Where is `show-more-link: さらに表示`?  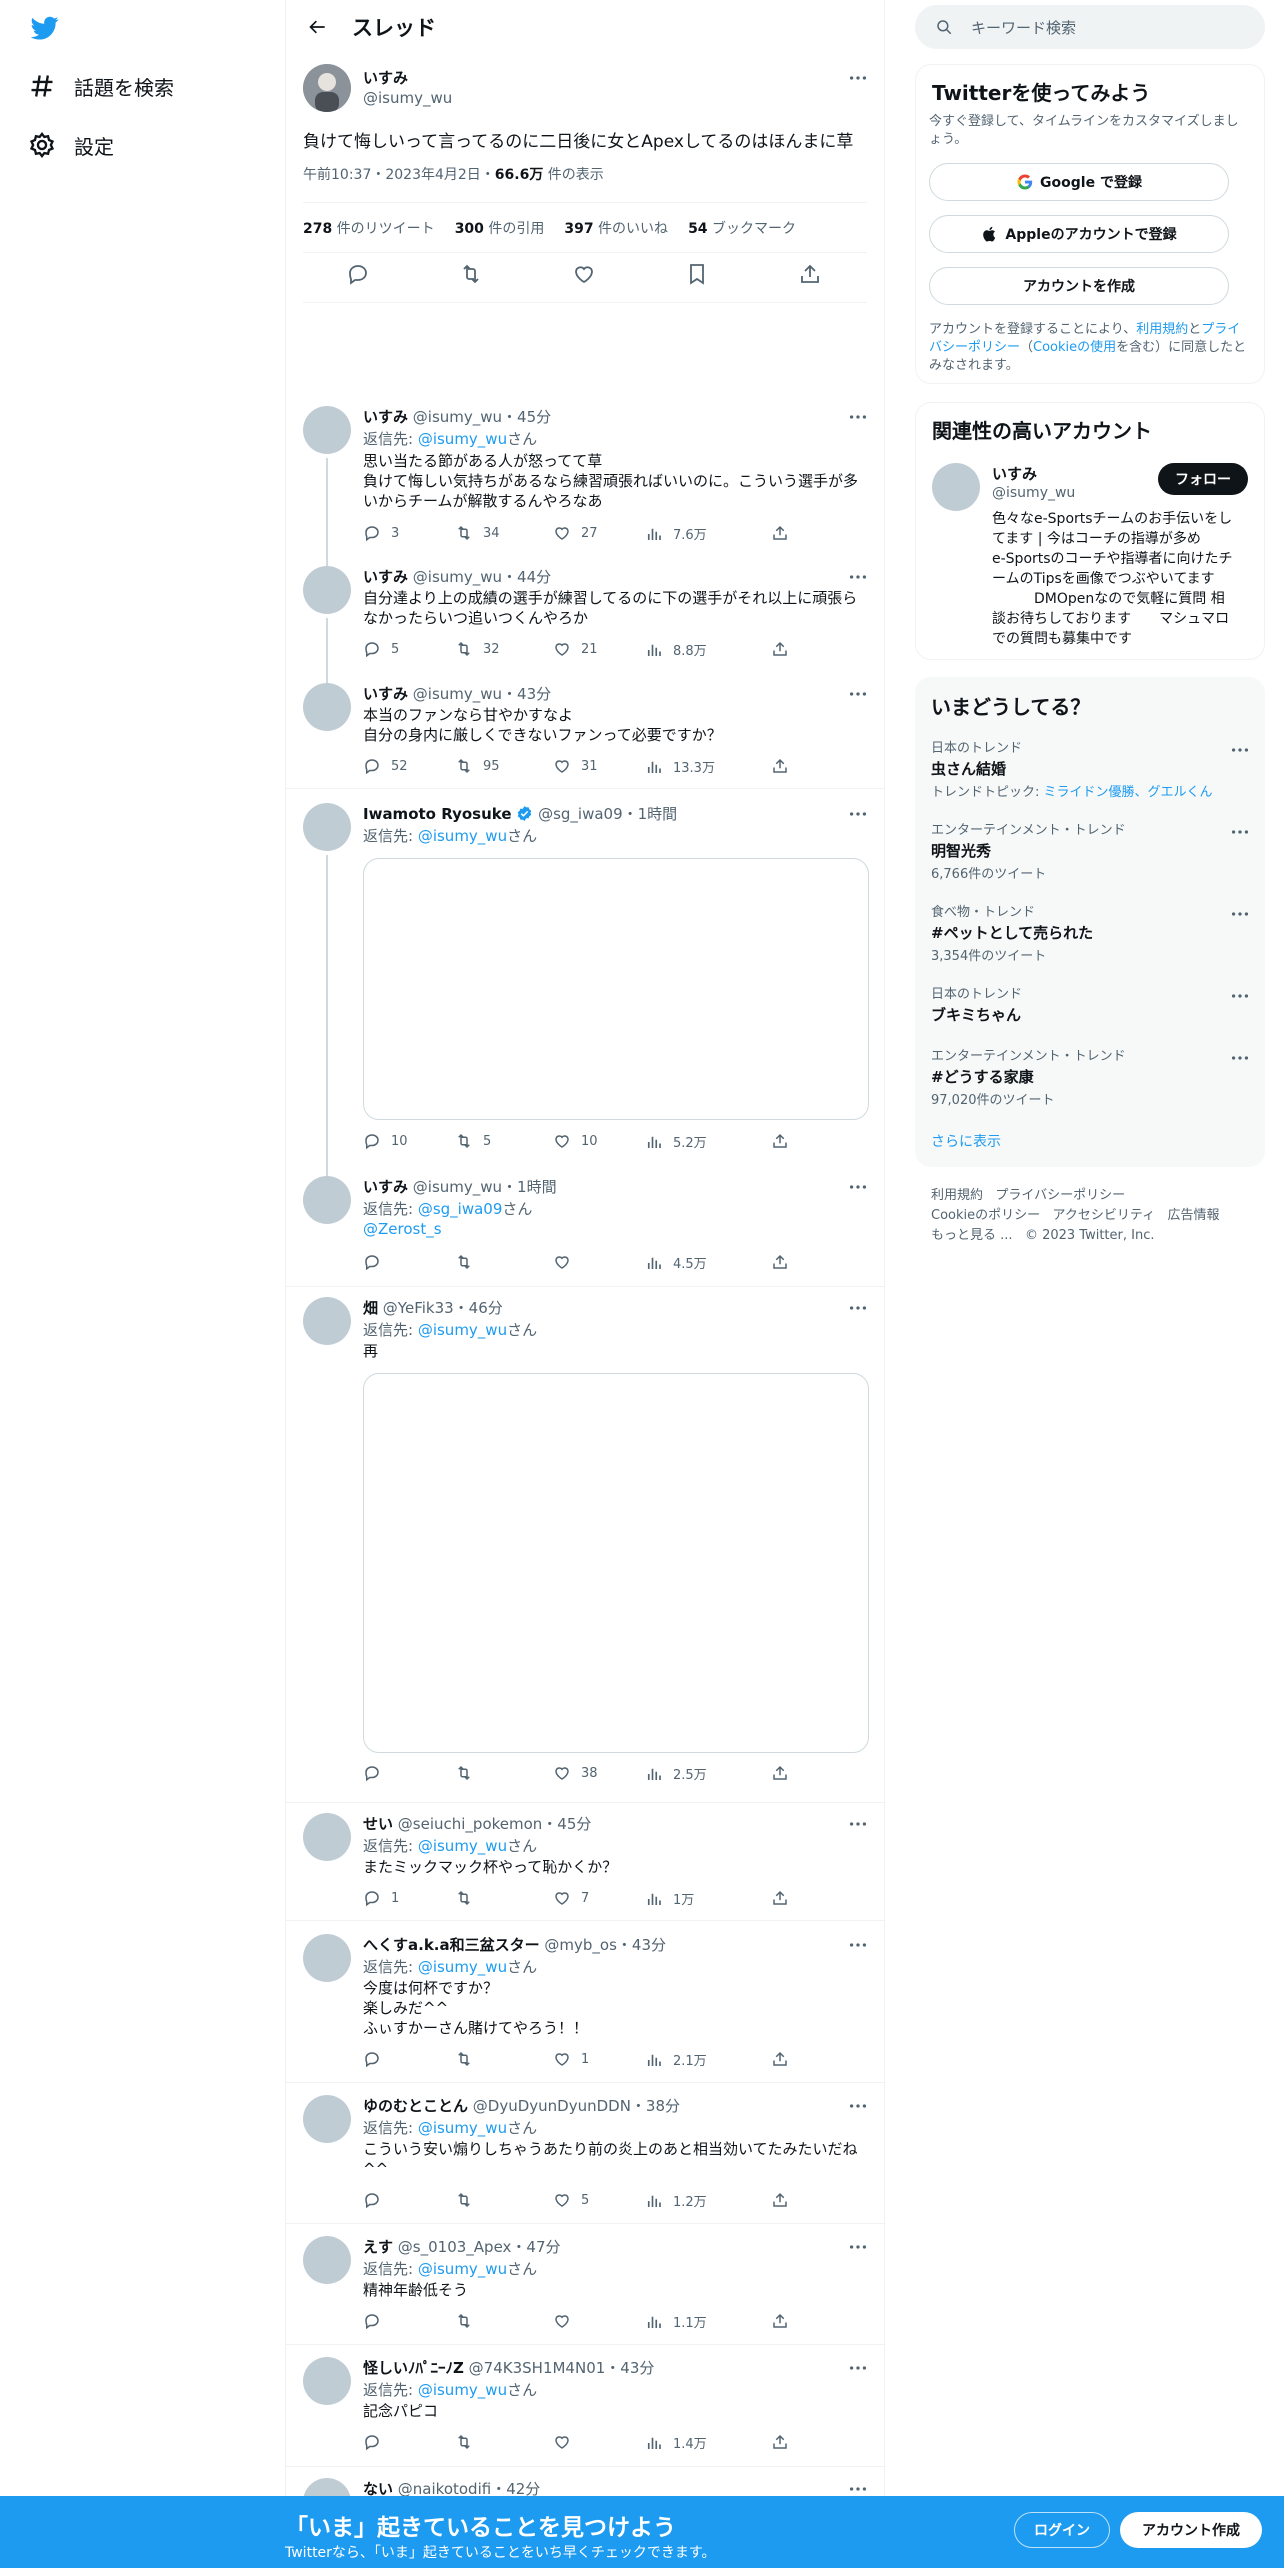 show-more-link: さらに表示 is located at coordinates (966, 1141).